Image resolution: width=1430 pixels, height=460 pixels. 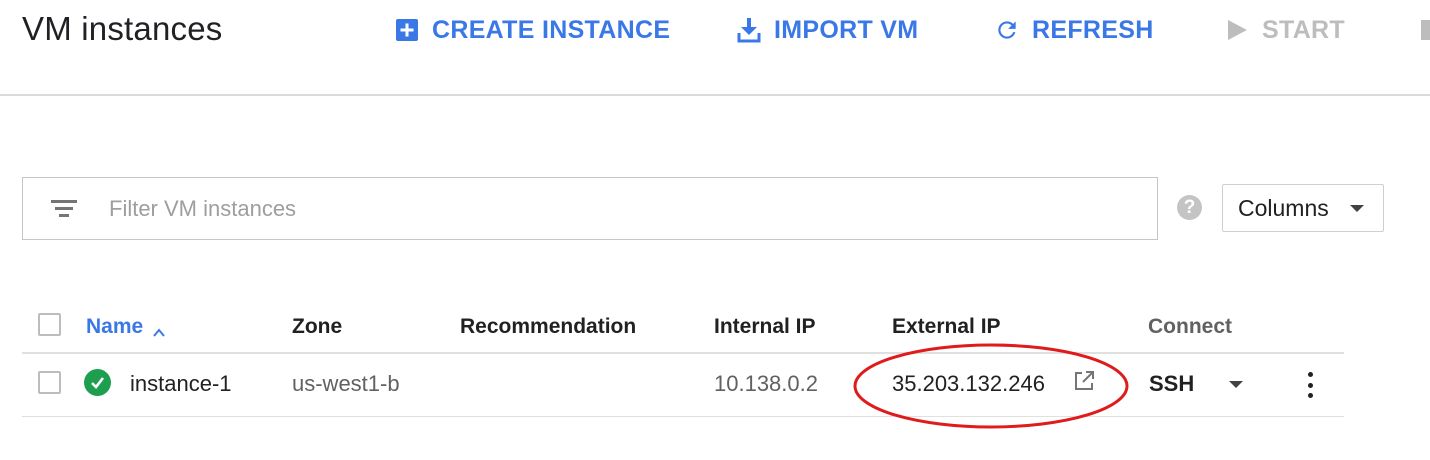 What do you see at coordinates (115, 326) in the screenshot?
I see `column-header-name-label: Name` at bounding box center [115, 326].